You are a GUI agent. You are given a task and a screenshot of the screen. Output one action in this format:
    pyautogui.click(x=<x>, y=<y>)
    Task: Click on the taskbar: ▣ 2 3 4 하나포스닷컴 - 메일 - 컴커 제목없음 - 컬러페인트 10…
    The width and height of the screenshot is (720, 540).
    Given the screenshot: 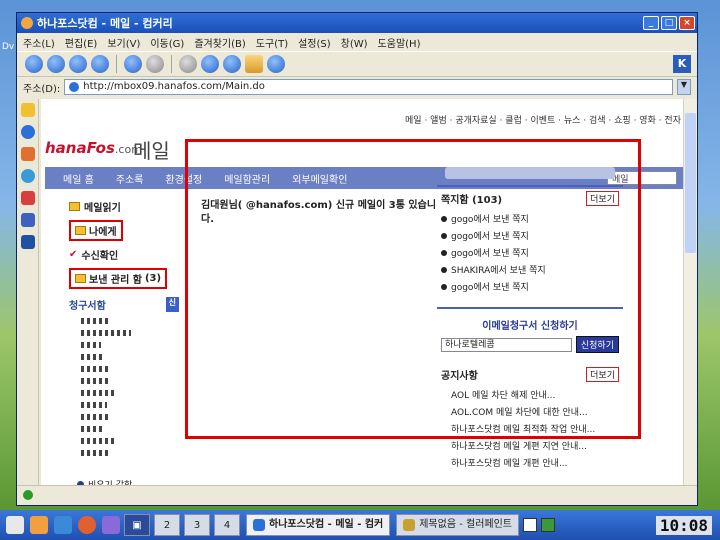 What is the action you would take?
    pyautogui.click(x=360, y=525)
    